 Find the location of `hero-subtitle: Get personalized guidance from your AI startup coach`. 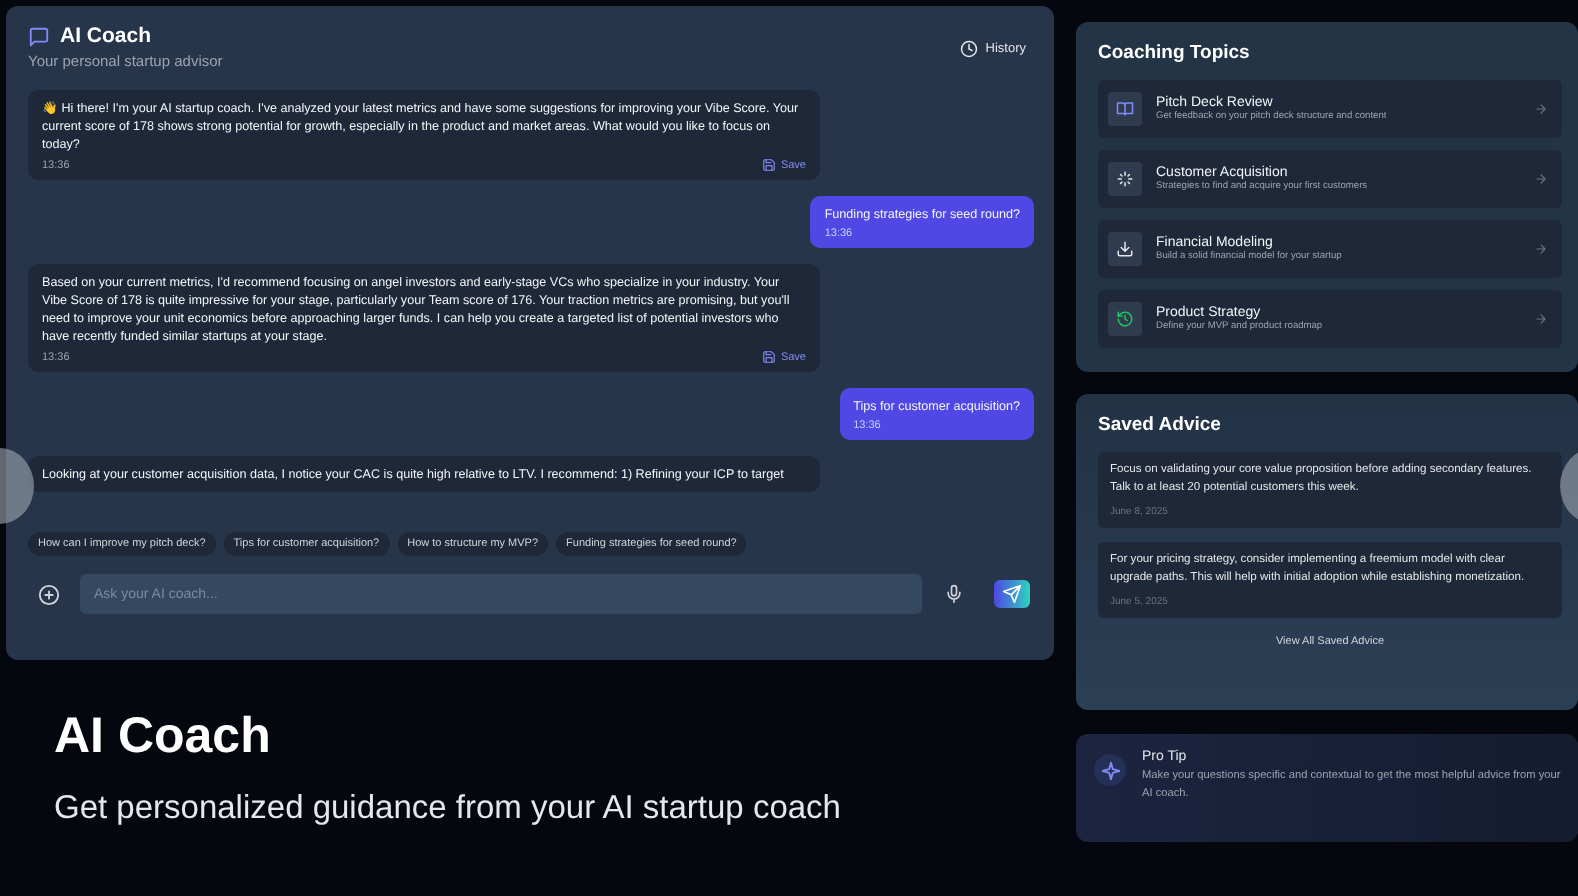

hero-subtitle: Get personalized guidance from your AI startup coach is located at coordinates (448, 809).